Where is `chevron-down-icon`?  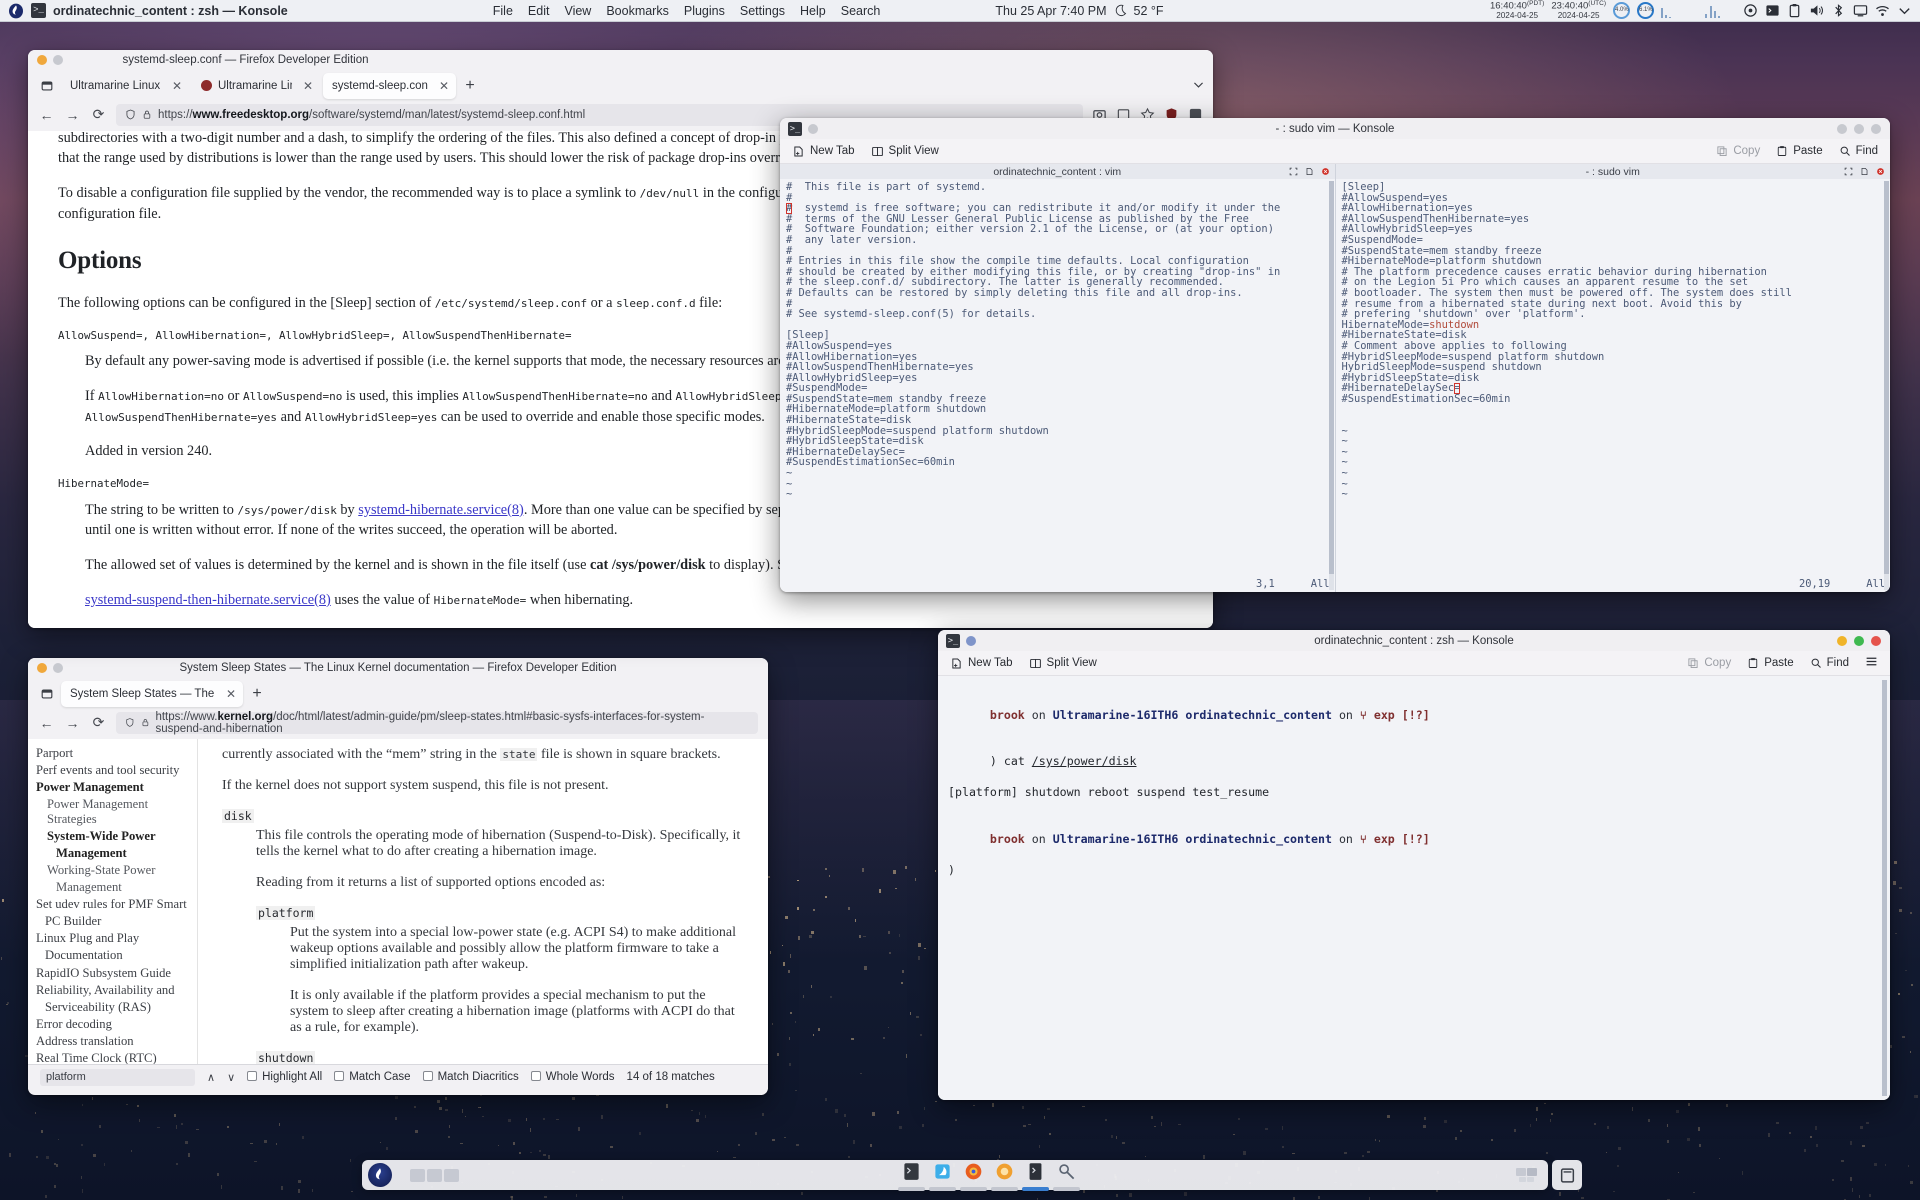 chevron-down-icon is located at coordinates (1904, 10).